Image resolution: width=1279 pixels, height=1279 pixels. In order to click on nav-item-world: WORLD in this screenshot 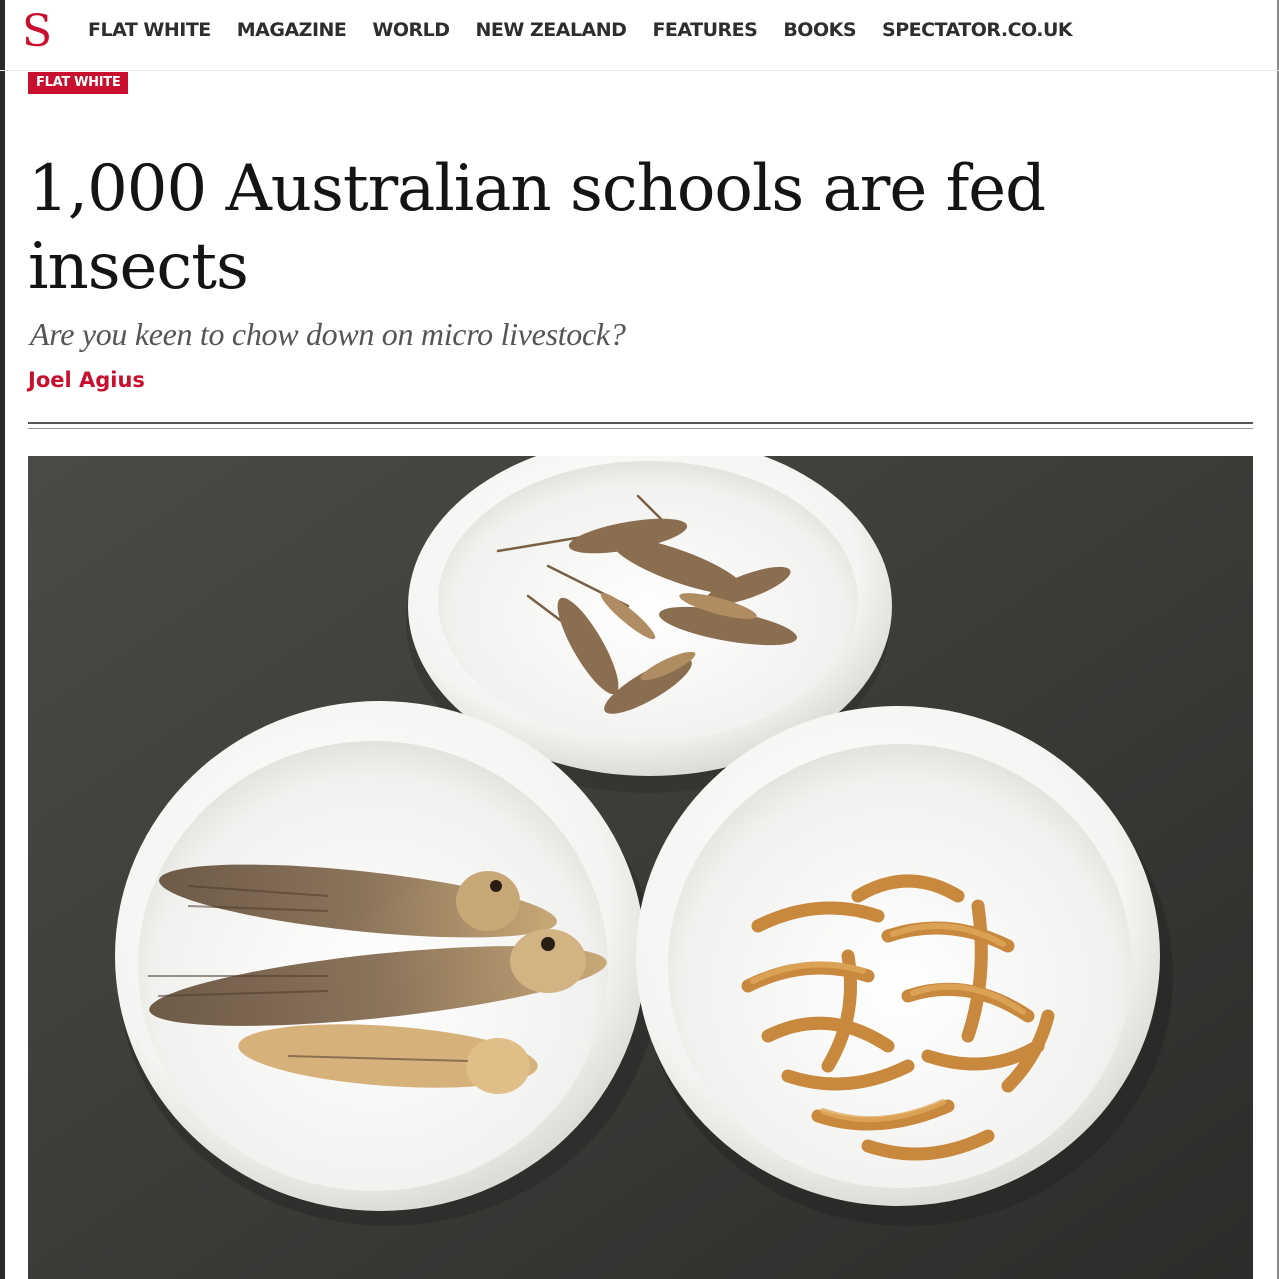, I will do `click(411, 30)`.